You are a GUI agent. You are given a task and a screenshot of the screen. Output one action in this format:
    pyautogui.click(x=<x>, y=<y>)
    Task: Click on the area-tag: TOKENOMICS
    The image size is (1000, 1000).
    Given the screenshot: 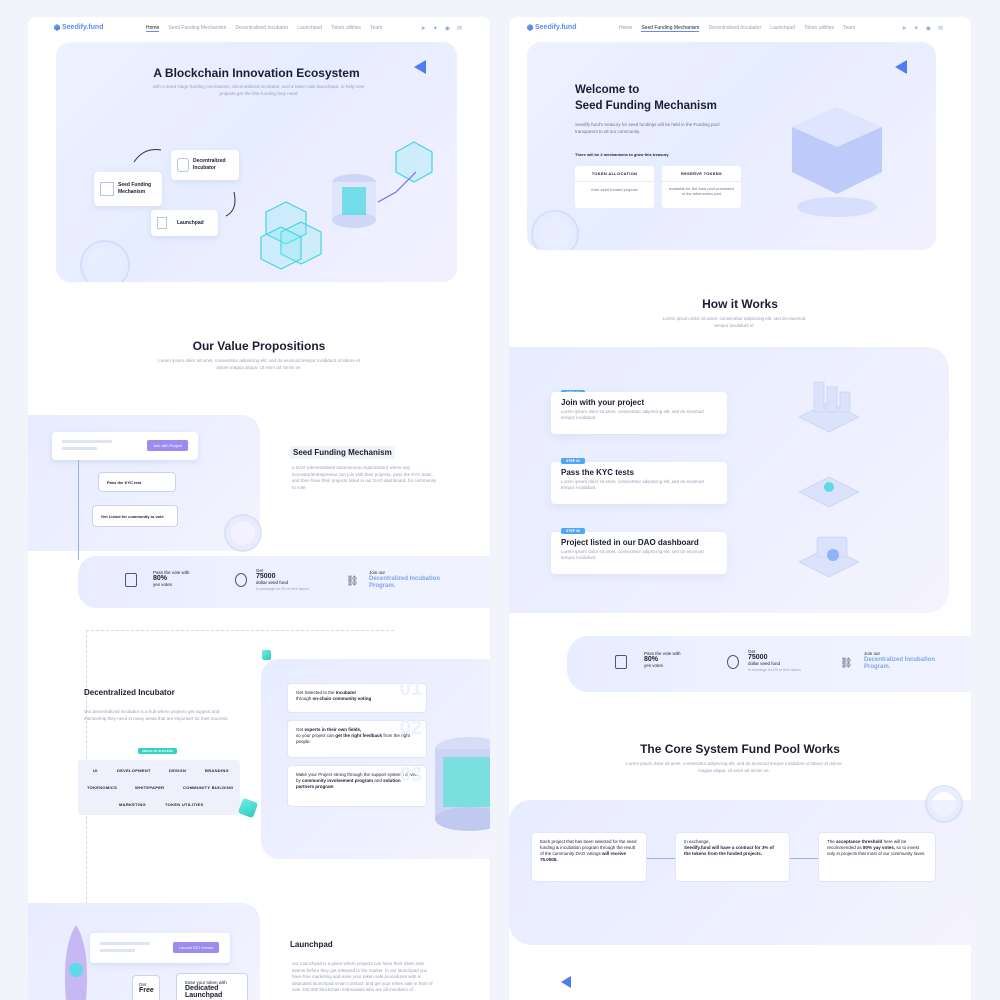 What is the action you would take?
    pyautogui.click(x=102, y=787)
    